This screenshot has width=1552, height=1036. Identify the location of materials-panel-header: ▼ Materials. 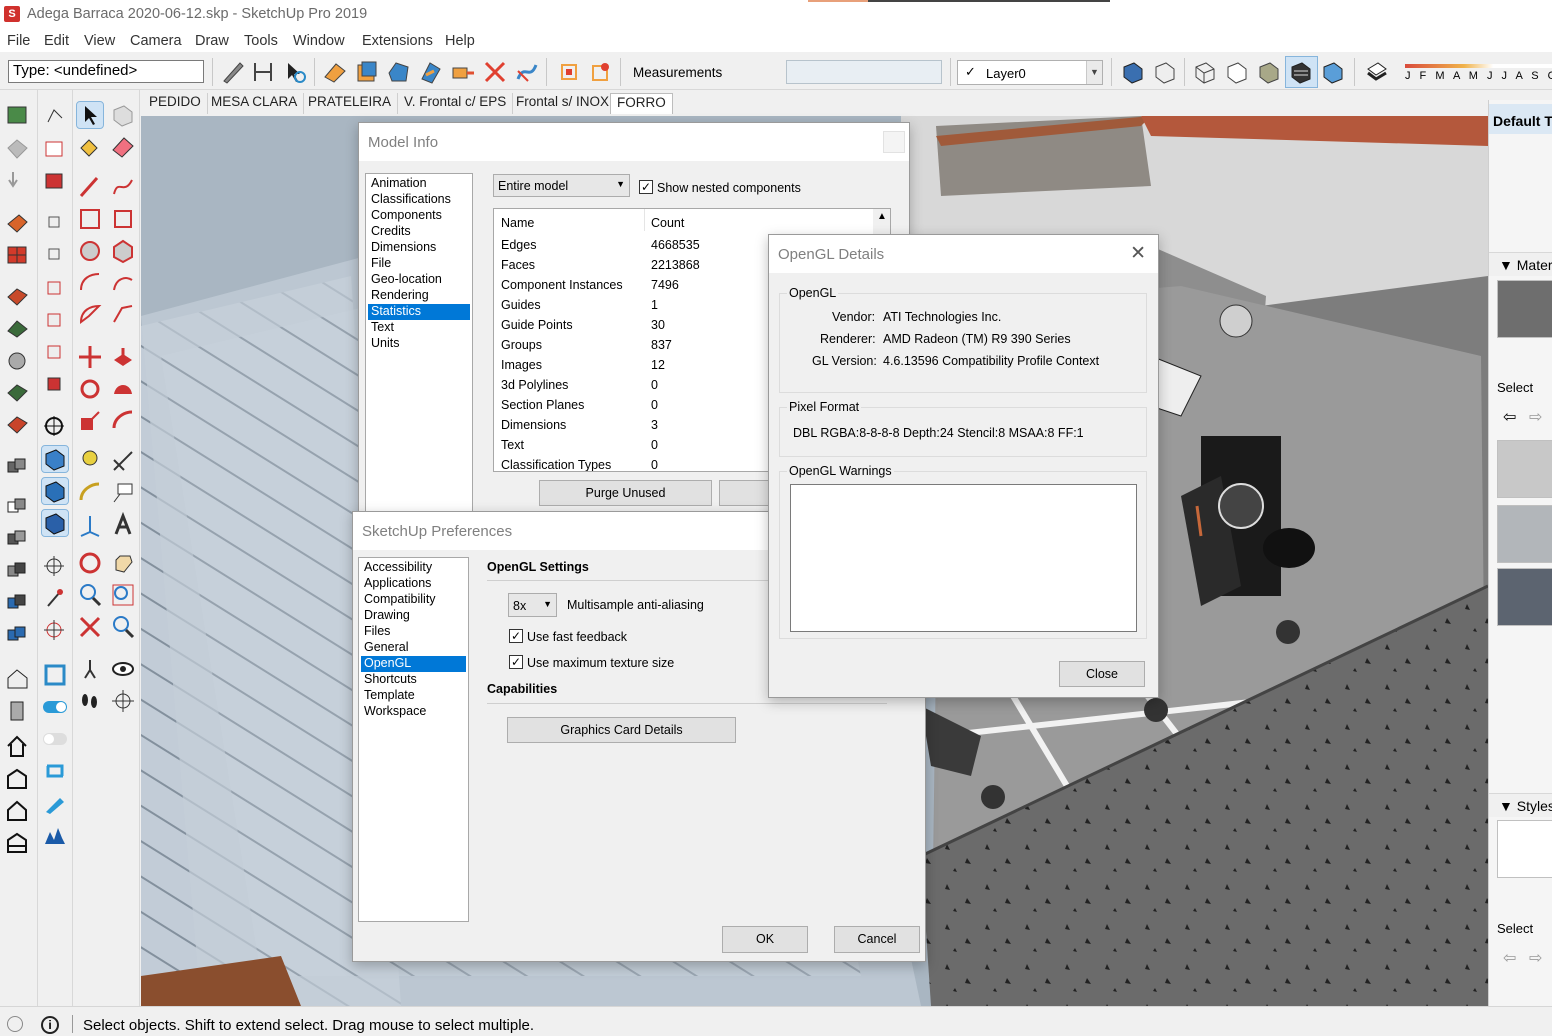
(1520, 264).